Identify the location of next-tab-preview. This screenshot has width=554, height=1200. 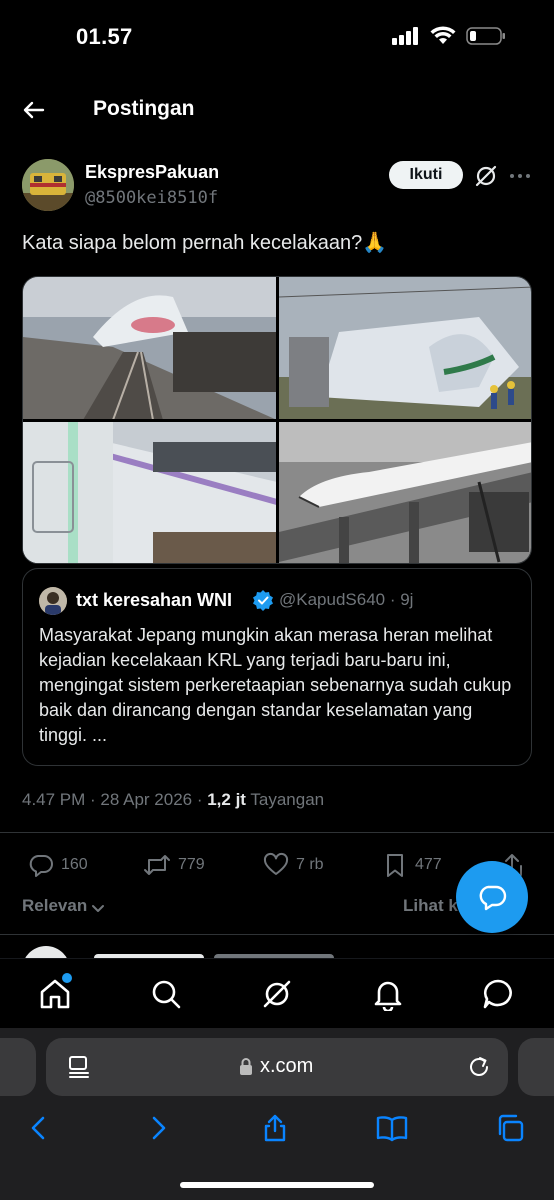
(536, 1067).